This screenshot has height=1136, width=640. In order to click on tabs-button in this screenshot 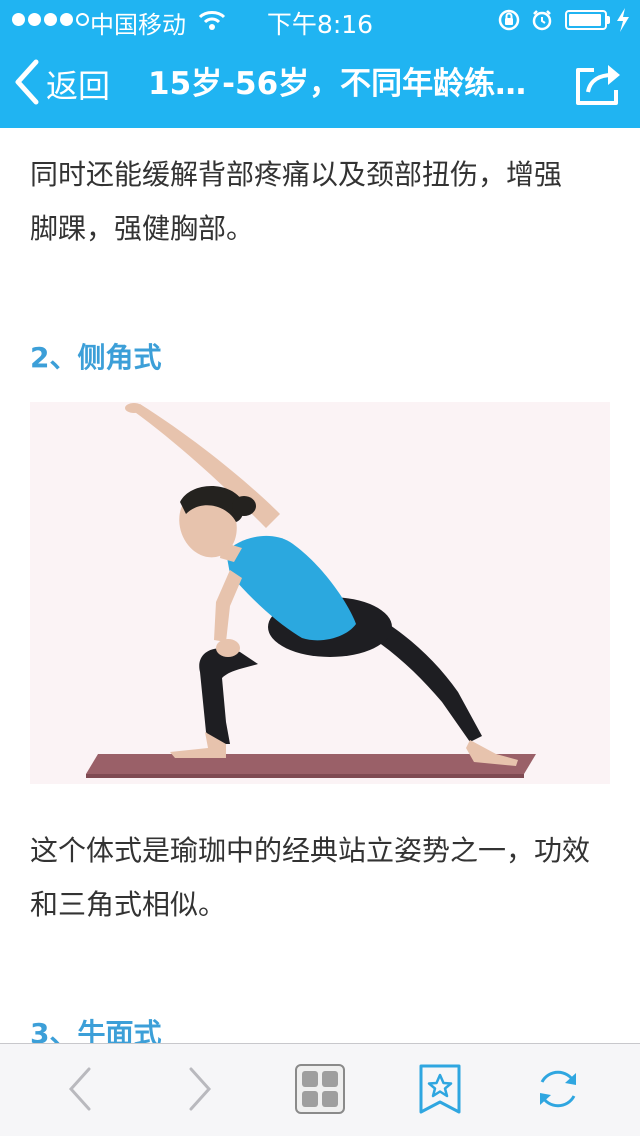, I will do `click(320, 1090)`.